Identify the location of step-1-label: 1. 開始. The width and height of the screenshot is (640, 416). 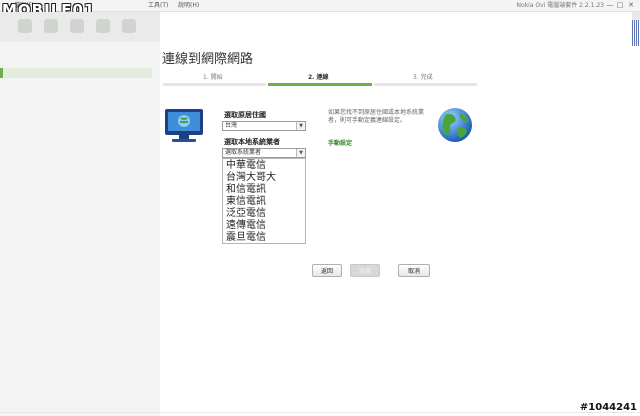
(213, 77).